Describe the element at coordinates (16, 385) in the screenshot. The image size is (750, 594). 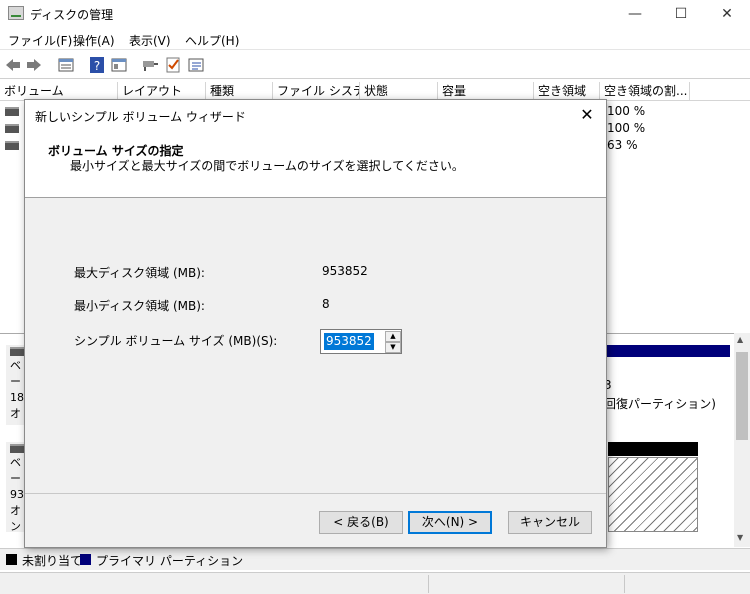
I see `disk-0-info: ベー 186 オン` at that location.